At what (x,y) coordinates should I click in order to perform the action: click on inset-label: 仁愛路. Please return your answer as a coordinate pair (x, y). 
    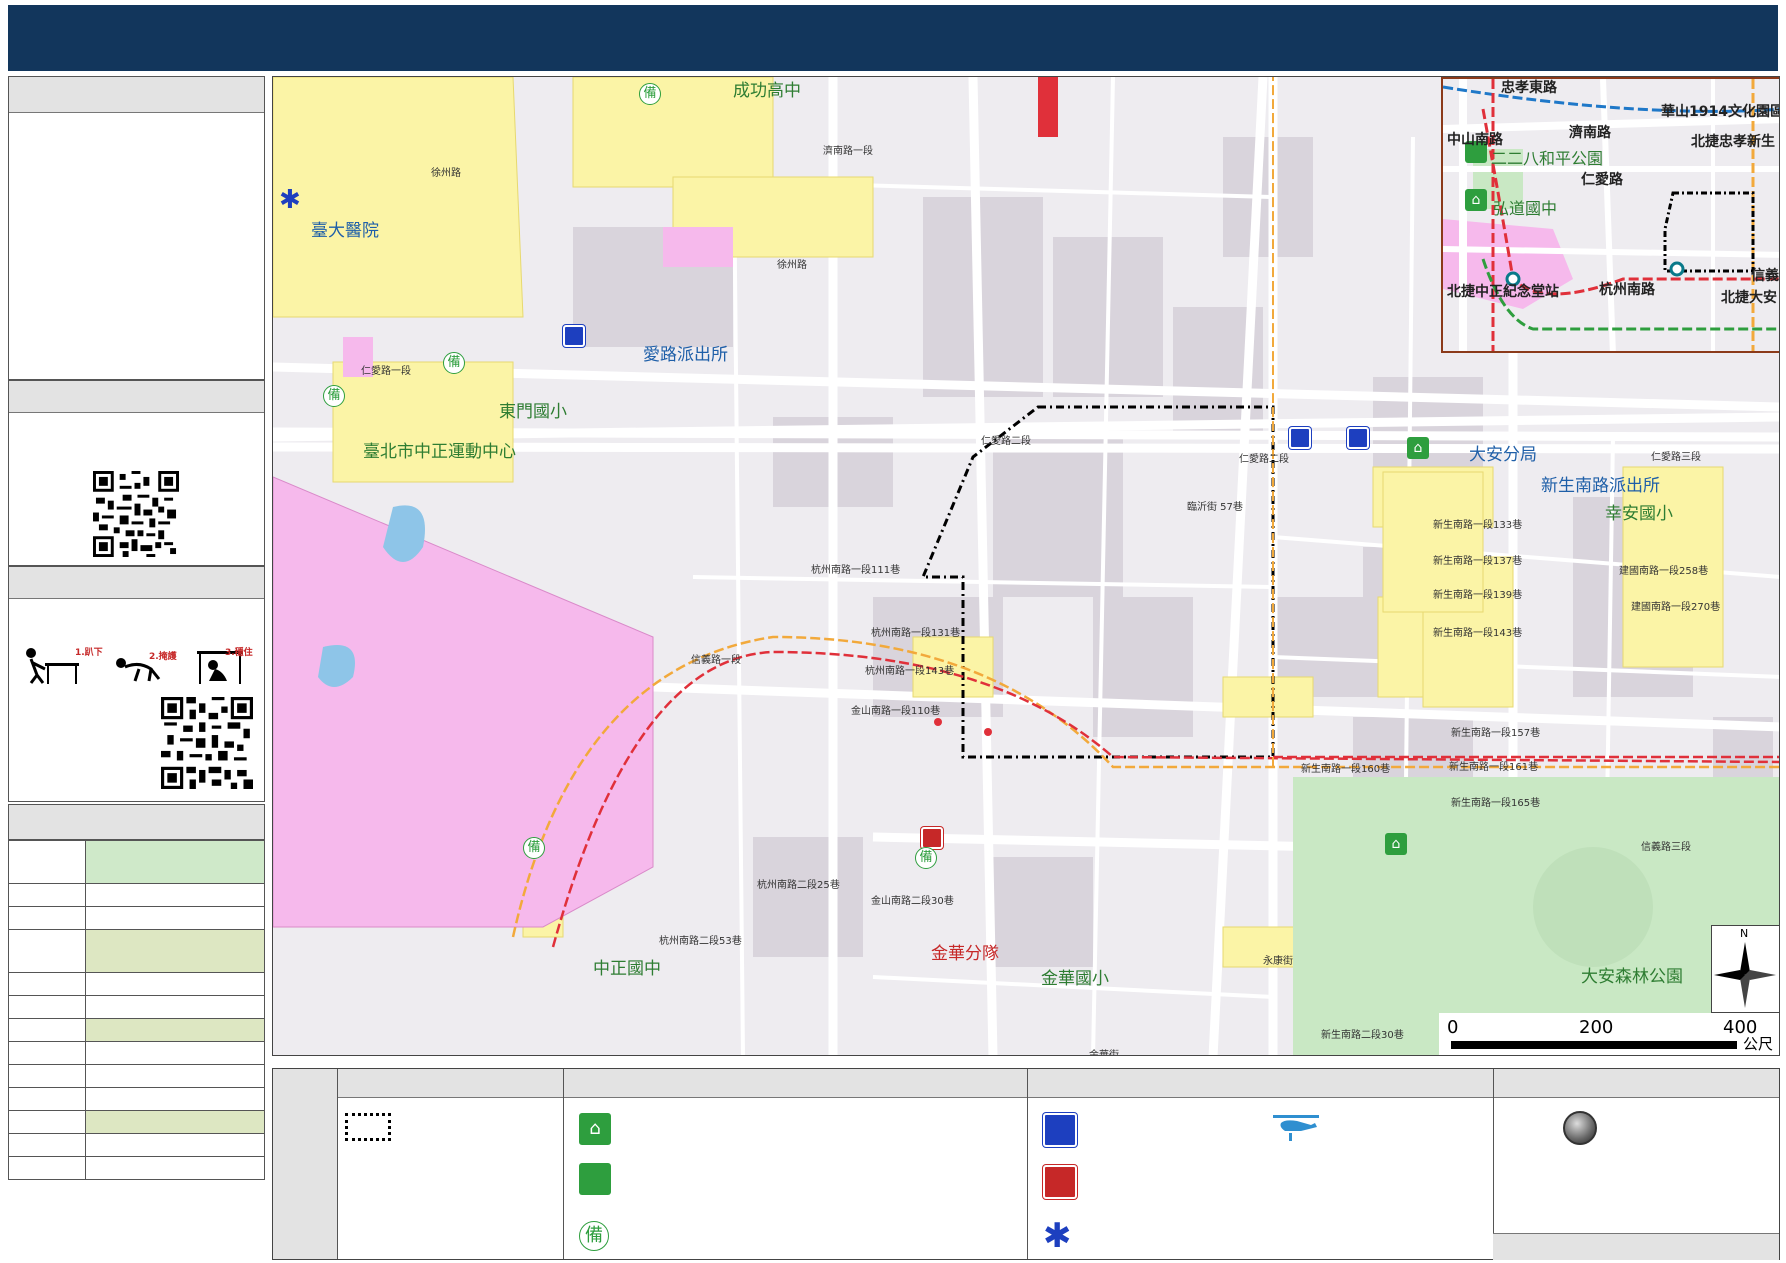
    Looking at the image, I should click on (1602, 180).